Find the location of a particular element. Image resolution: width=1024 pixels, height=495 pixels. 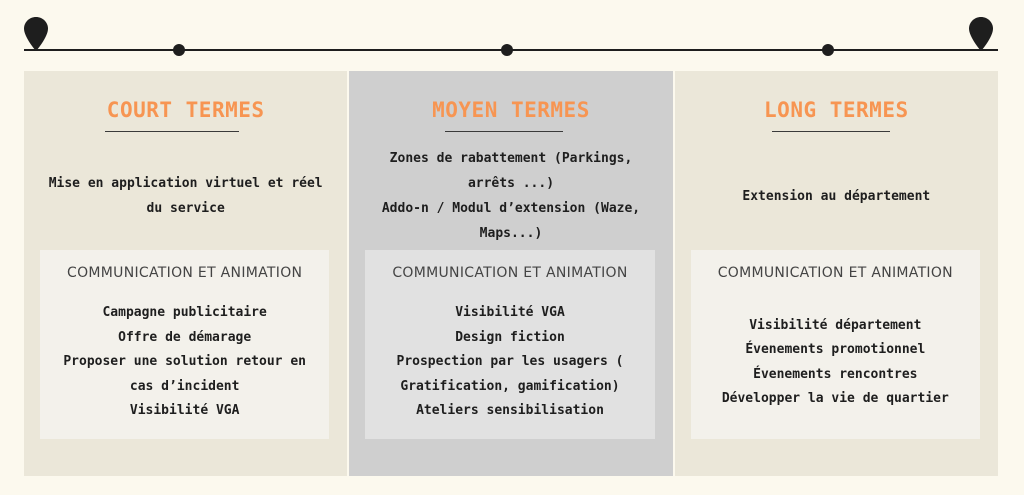

list-item: Visibilité département is located at coordinates (835, 325).